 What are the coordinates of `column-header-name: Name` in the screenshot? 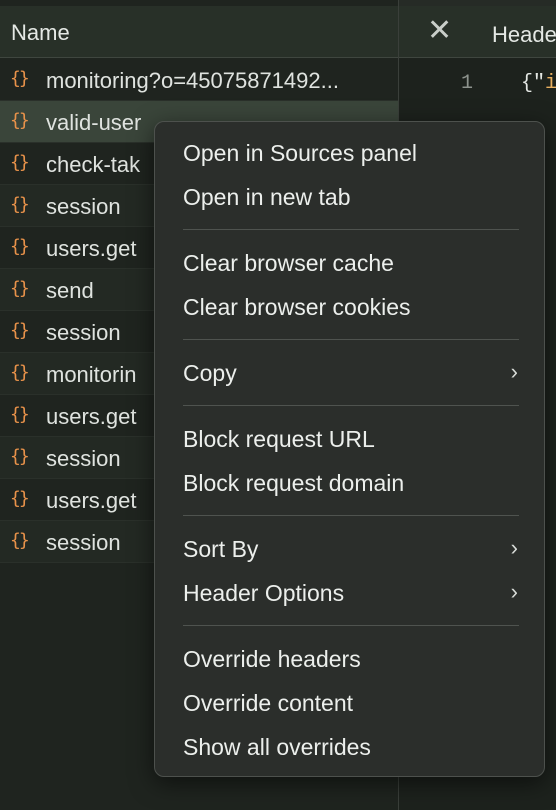 It's located at (199, 32).